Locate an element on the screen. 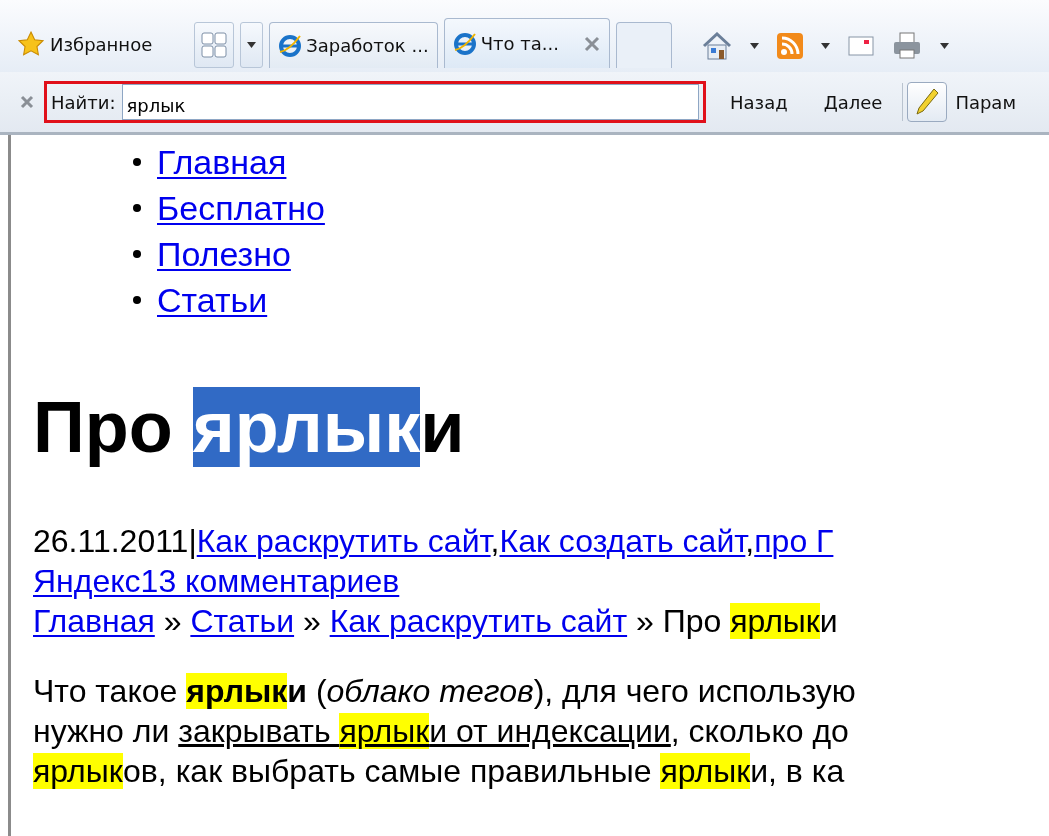 This screenshot has width=1049, height=836. breadcrumb-link: Как раскрутить сайт is located at coordinates (478, 621).